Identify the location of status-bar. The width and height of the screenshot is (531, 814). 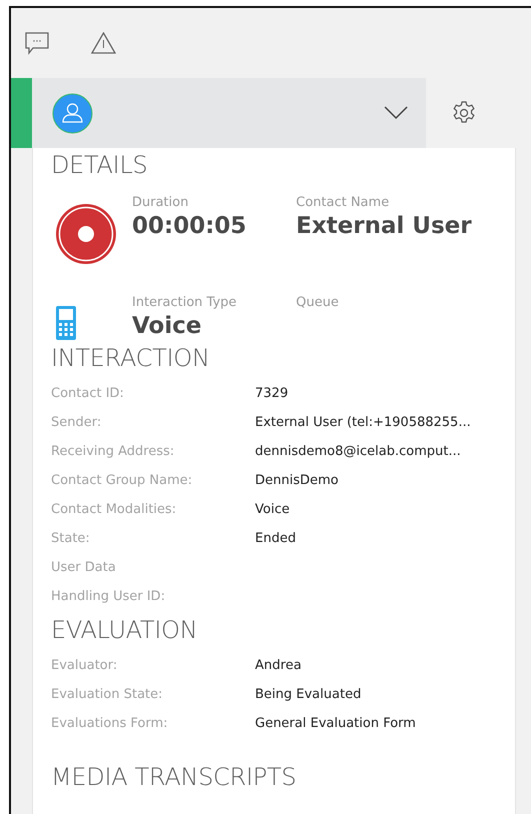
(21, 113).